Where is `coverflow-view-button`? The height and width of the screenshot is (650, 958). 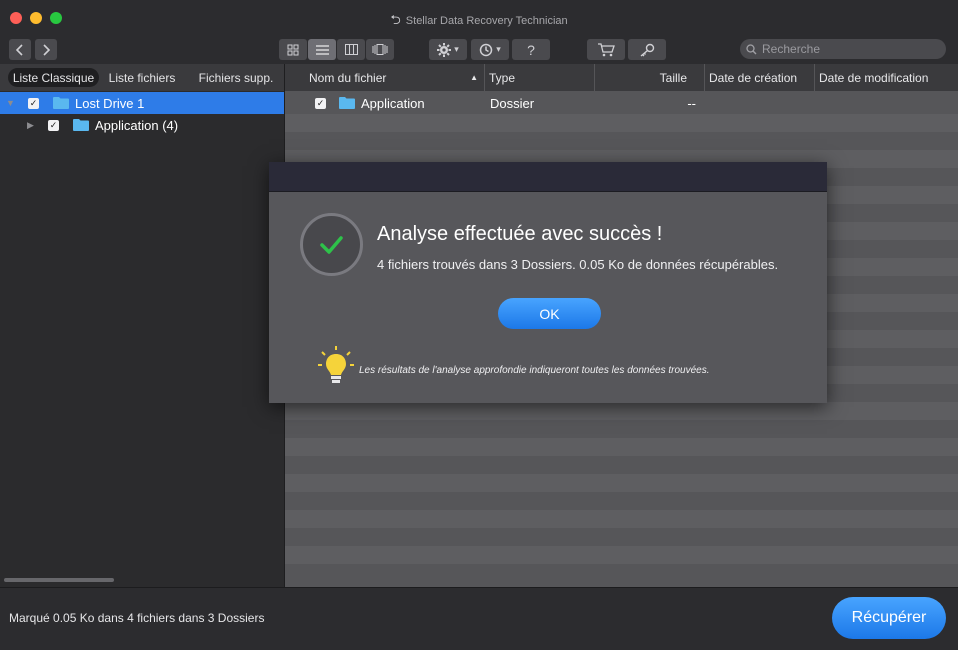
coverflow-view-button is located at coordinates (380, 49).